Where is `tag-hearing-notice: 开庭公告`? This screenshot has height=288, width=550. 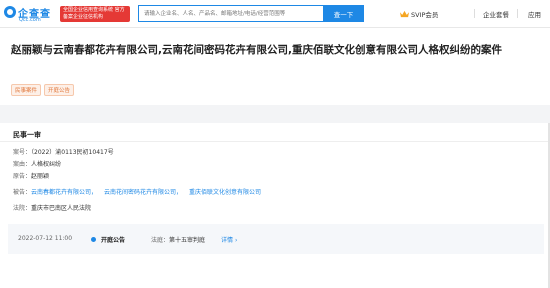
tag-hearing-notice: 开庭公告 is located at coordinates (59, 90).